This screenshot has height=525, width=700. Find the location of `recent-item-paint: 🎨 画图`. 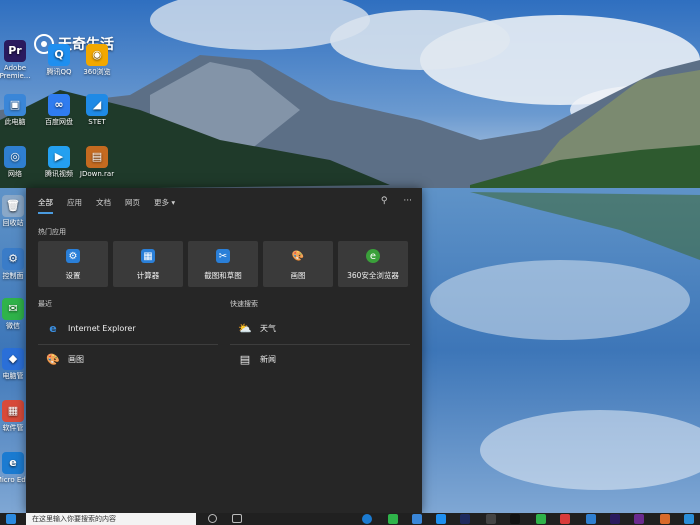

recent-item-paint: 🎨 画图 is located at coordinates (65, 359).